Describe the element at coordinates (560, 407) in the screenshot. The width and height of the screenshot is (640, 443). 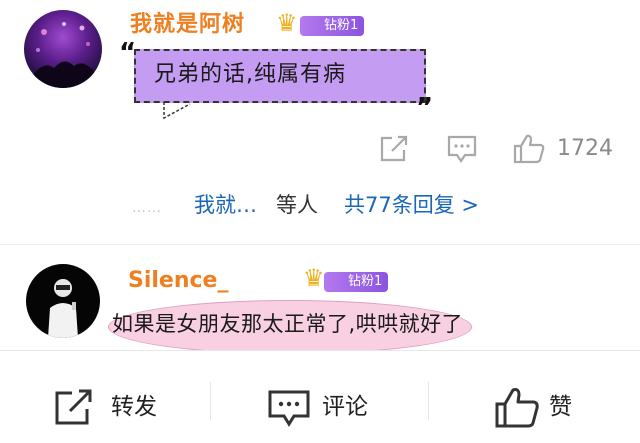
I see `like-button: 赞` at that location.